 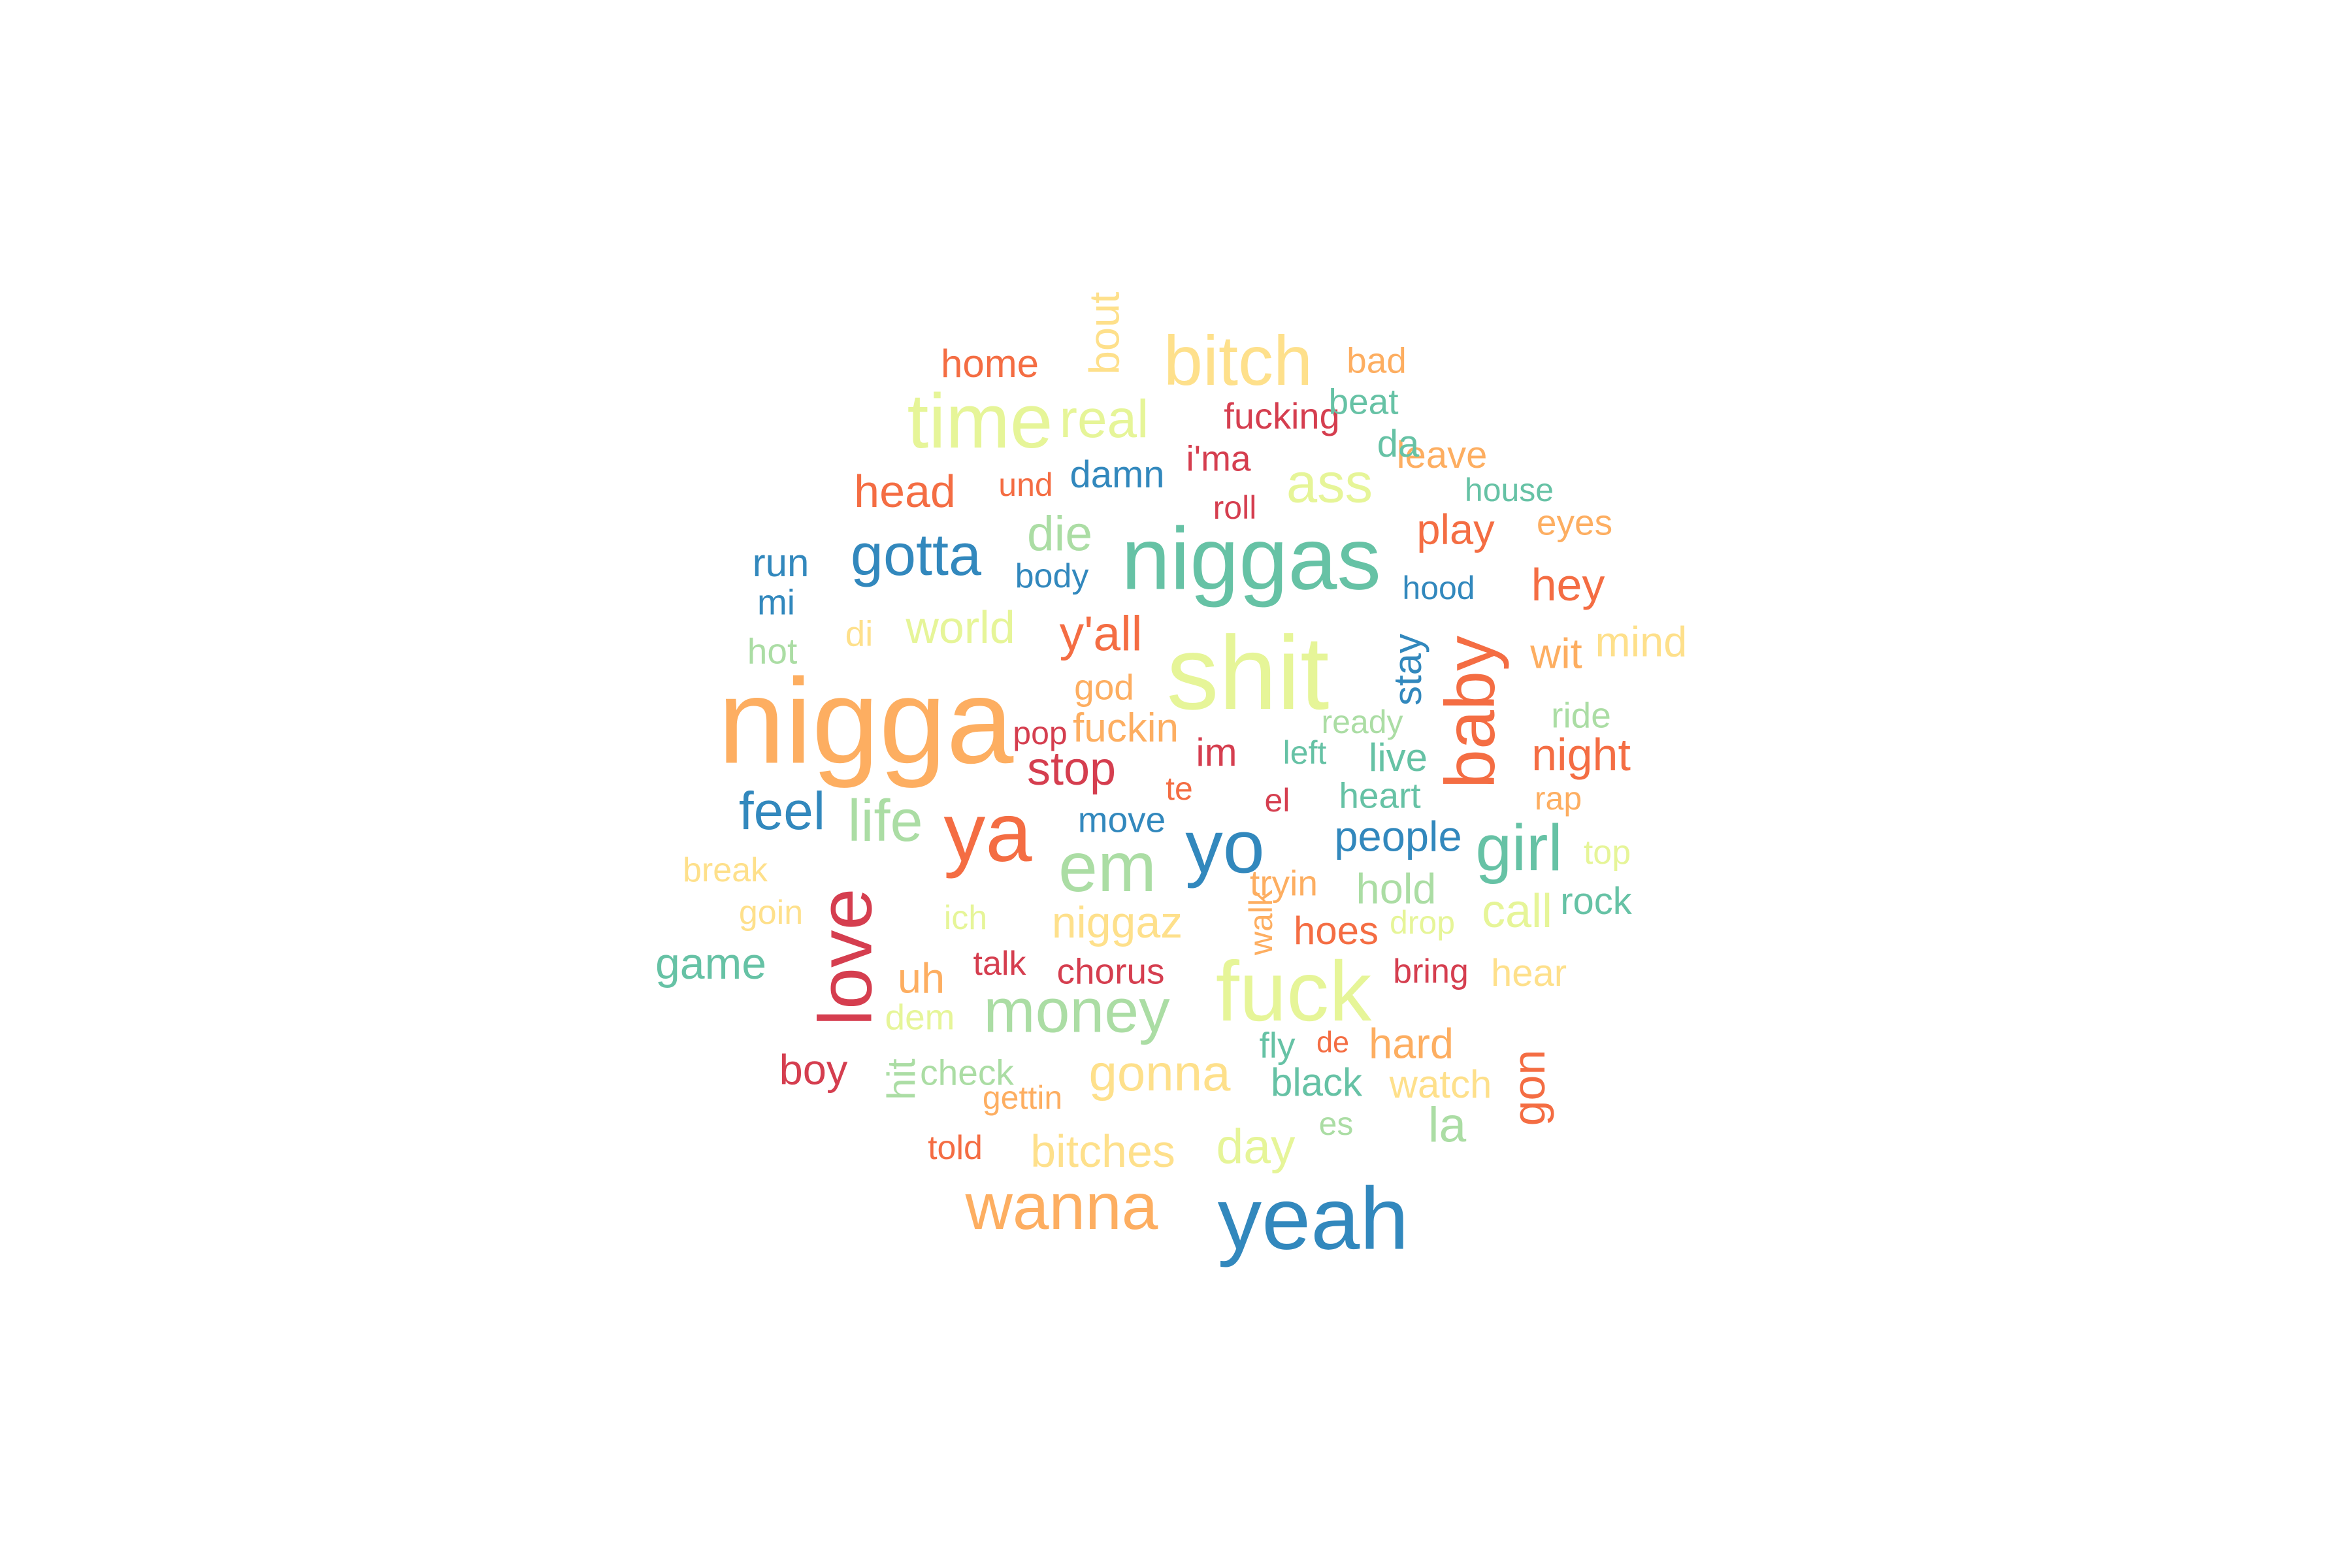 I want to click on word-93: di, so click(x=859, y=633).